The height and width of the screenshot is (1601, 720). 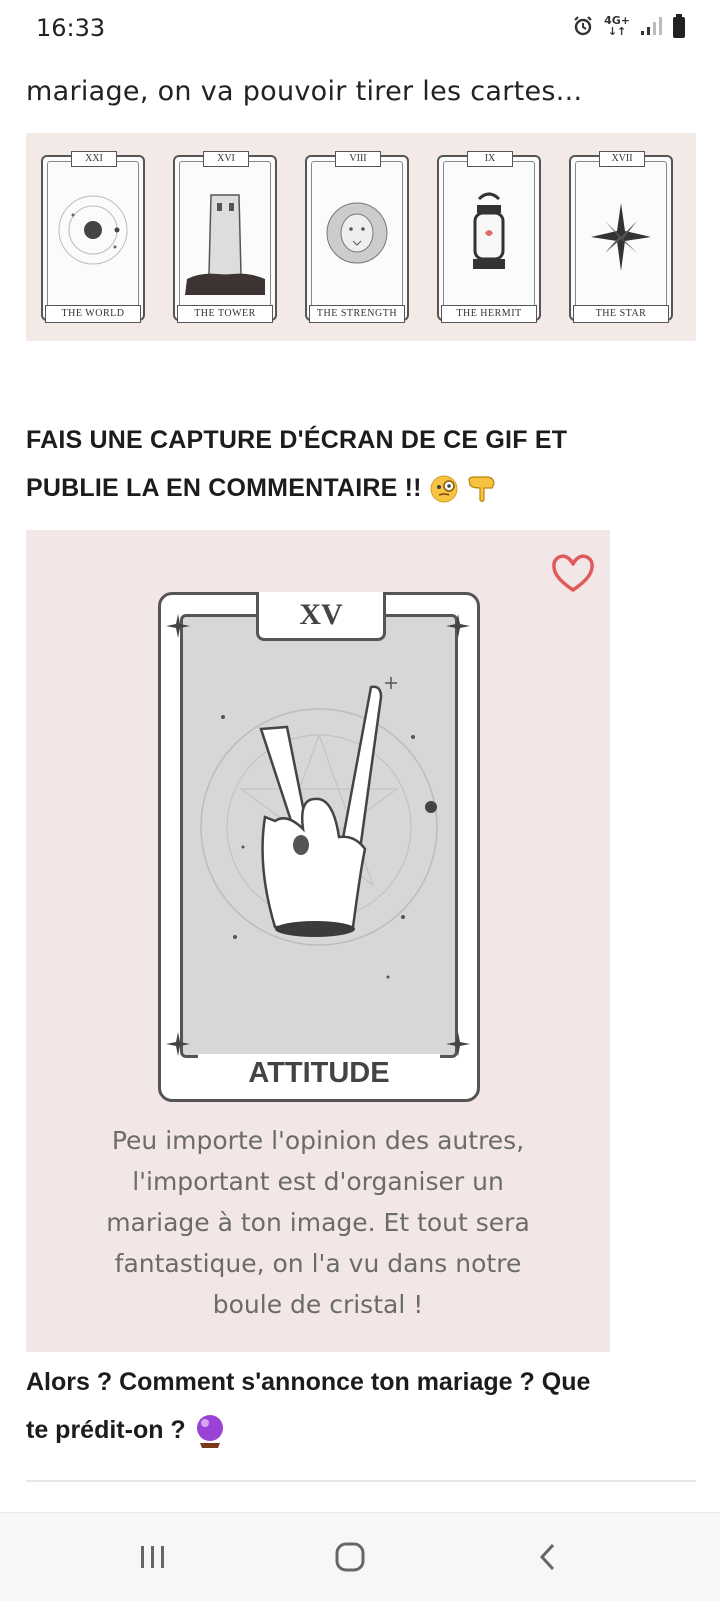 I want to click on home-icon, so click(x=350, y=1557).